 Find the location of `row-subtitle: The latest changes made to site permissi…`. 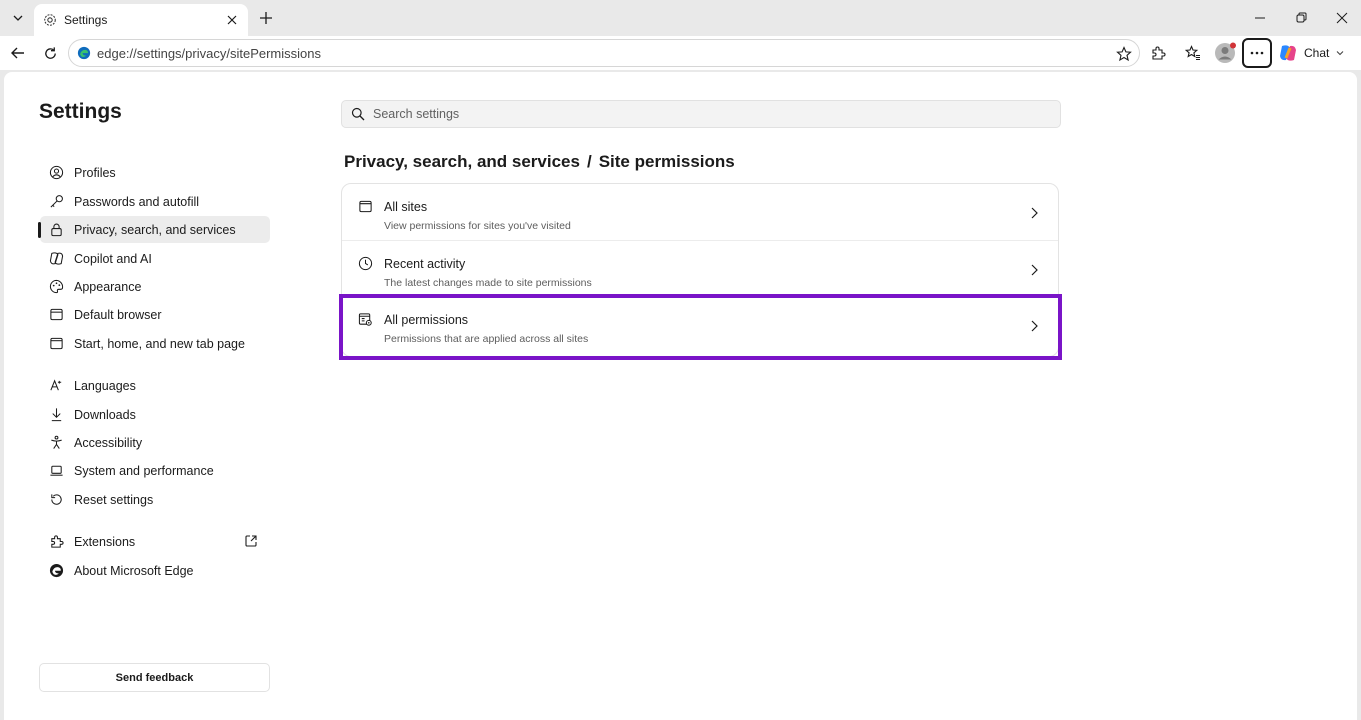

row-subtitle: The latest changes made to site permissi… is located at coordinates (488, 283).